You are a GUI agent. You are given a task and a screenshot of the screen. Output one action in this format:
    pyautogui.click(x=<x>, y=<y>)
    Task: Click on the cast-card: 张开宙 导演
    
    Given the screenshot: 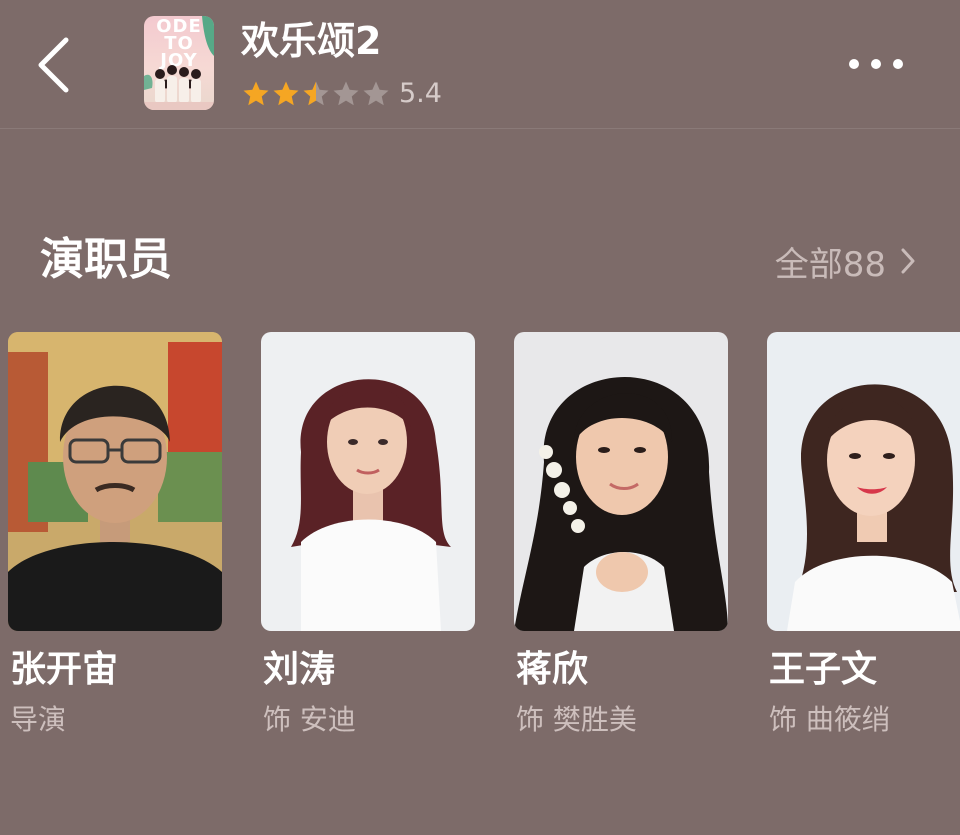 What is the action you would take?
    pyautogui.click(x=115, y=534)
    